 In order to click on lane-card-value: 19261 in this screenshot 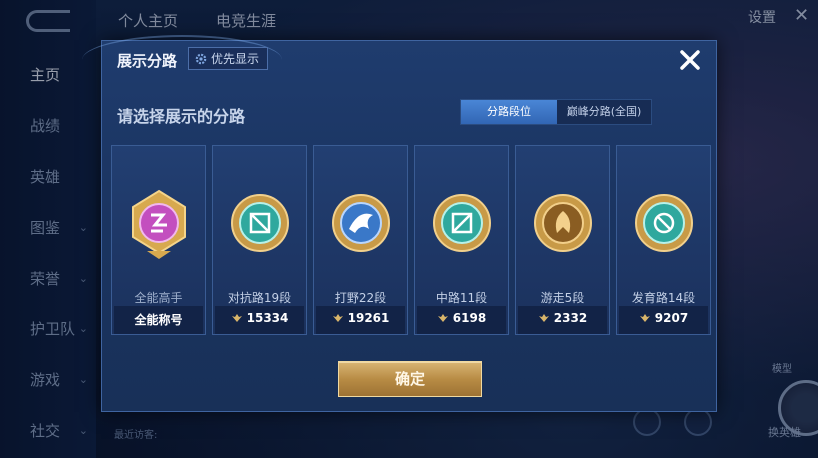, I will do `click(360, 318)`.